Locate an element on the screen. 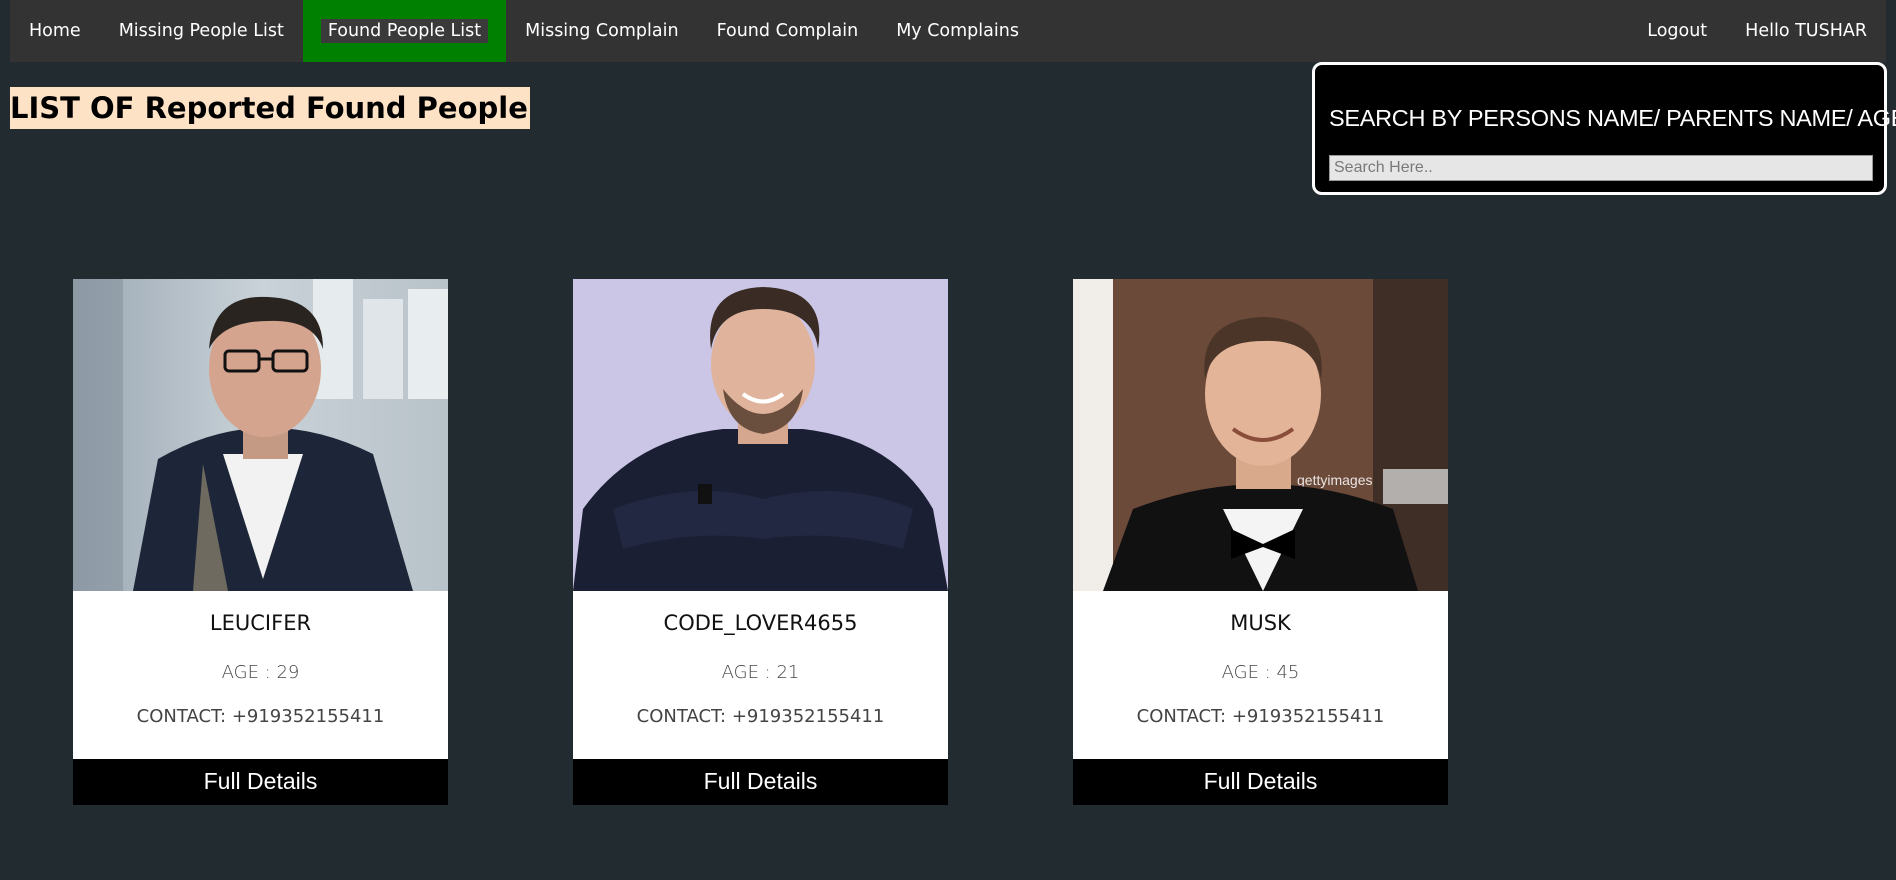  page-title: LIST OF Reported Found People is located at coordinates (270, 108).